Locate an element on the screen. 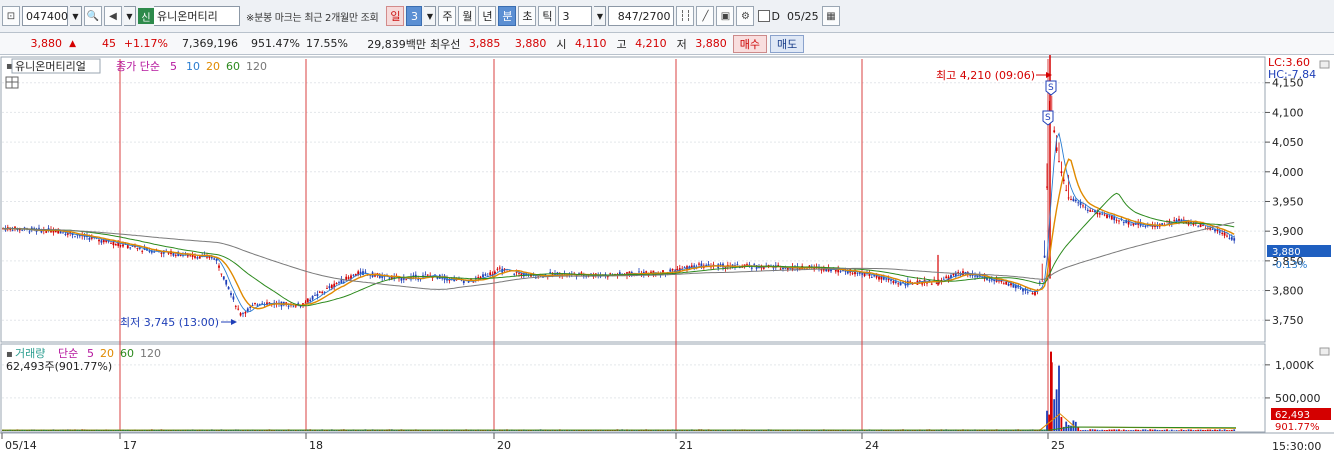 The width and height of the screenshot is (1334, 454). period-tick-button: 틱 is located at coordinates (547, 16).